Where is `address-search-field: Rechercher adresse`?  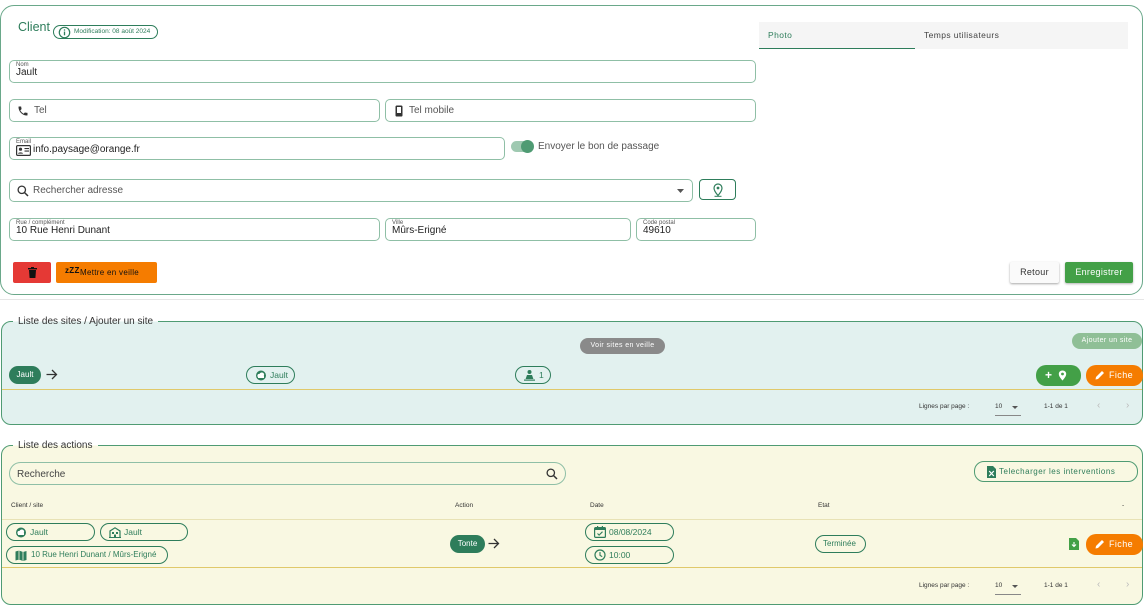 address-search-field: Rechercher adresse is located at coordinates (351, 190).